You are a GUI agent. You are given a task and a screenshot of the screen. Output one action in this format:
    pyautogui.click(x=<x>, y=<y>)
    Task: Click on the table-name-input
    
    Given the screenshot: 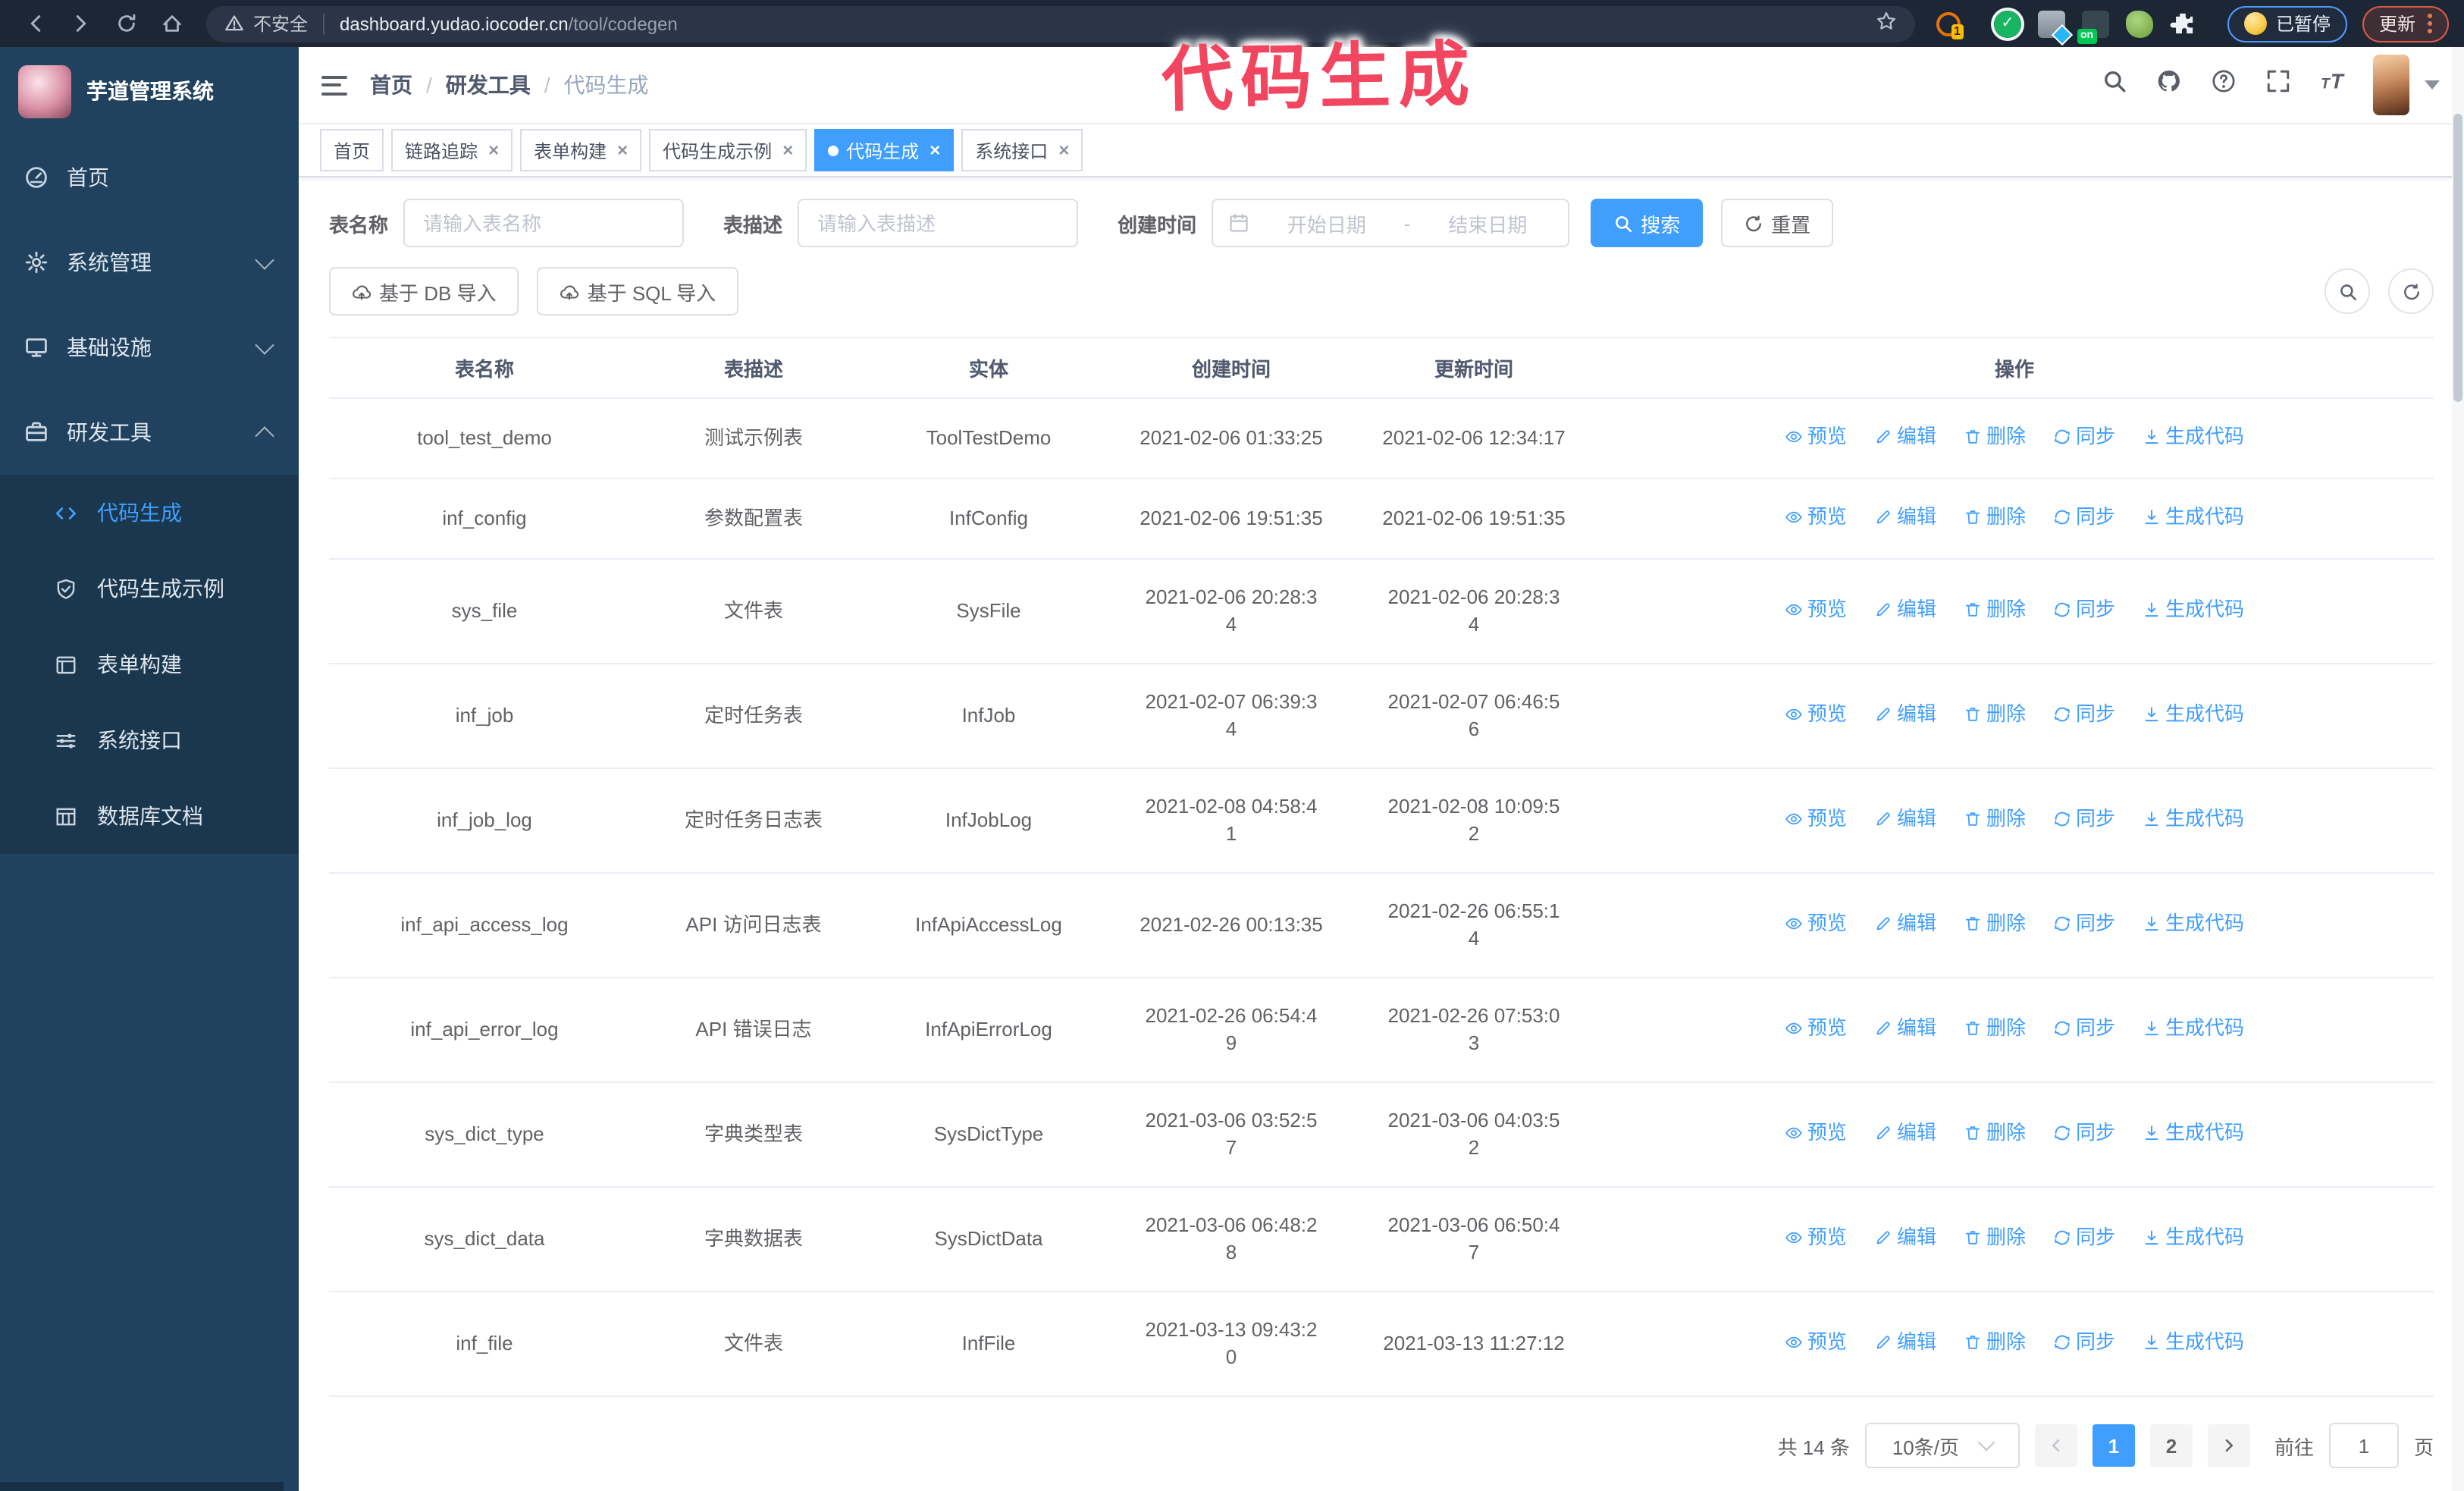 What is the action you would take?
    pyautogui.click(x=544, y=223)
    